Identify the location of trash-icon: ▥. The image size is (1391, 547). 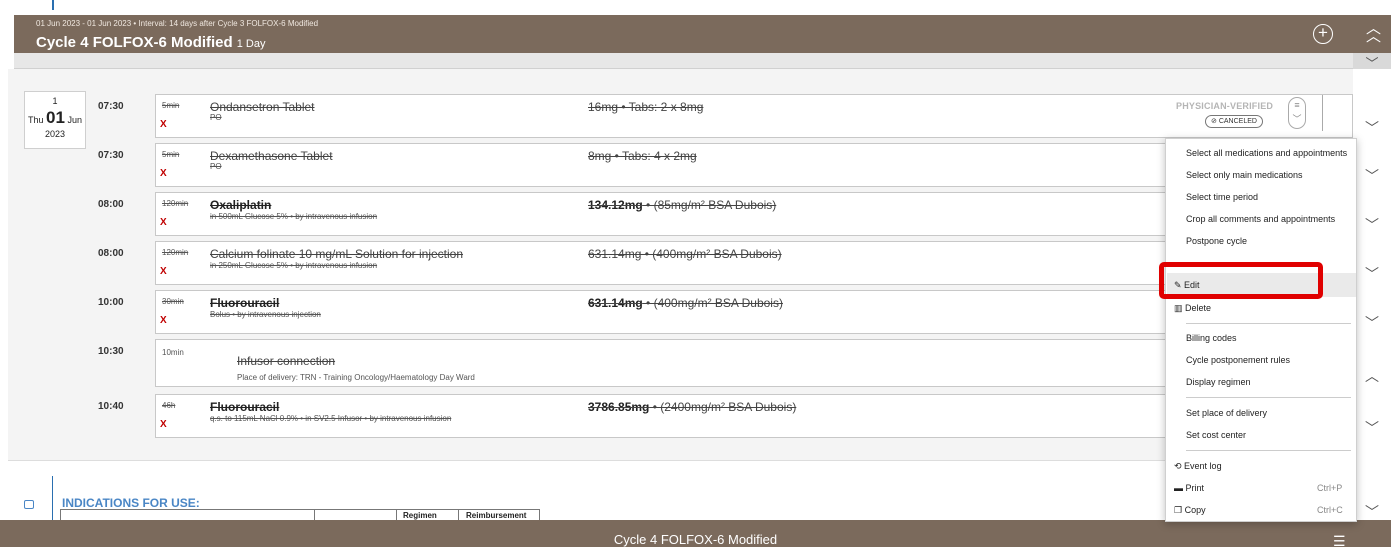
(1180, 308).